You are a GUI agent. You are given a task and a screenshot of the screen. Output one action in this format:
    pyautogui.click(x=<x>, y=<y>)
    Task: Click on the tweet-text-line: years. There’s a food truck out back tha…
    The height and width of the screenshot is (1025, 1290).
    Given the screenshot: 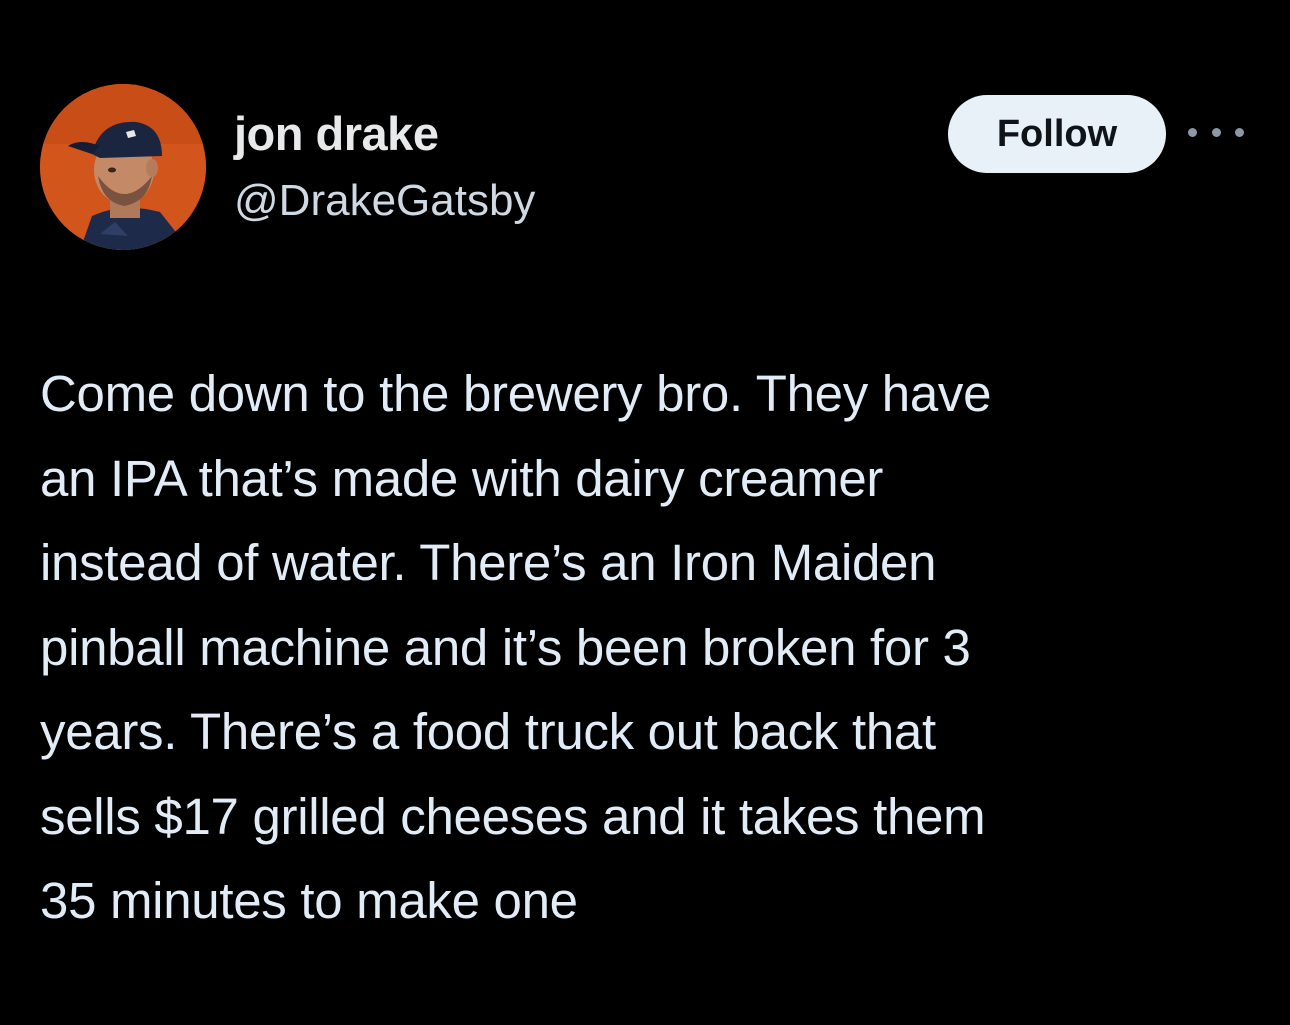 What is the action you would take?
    pyautogui.click(x=488, y=731)
    